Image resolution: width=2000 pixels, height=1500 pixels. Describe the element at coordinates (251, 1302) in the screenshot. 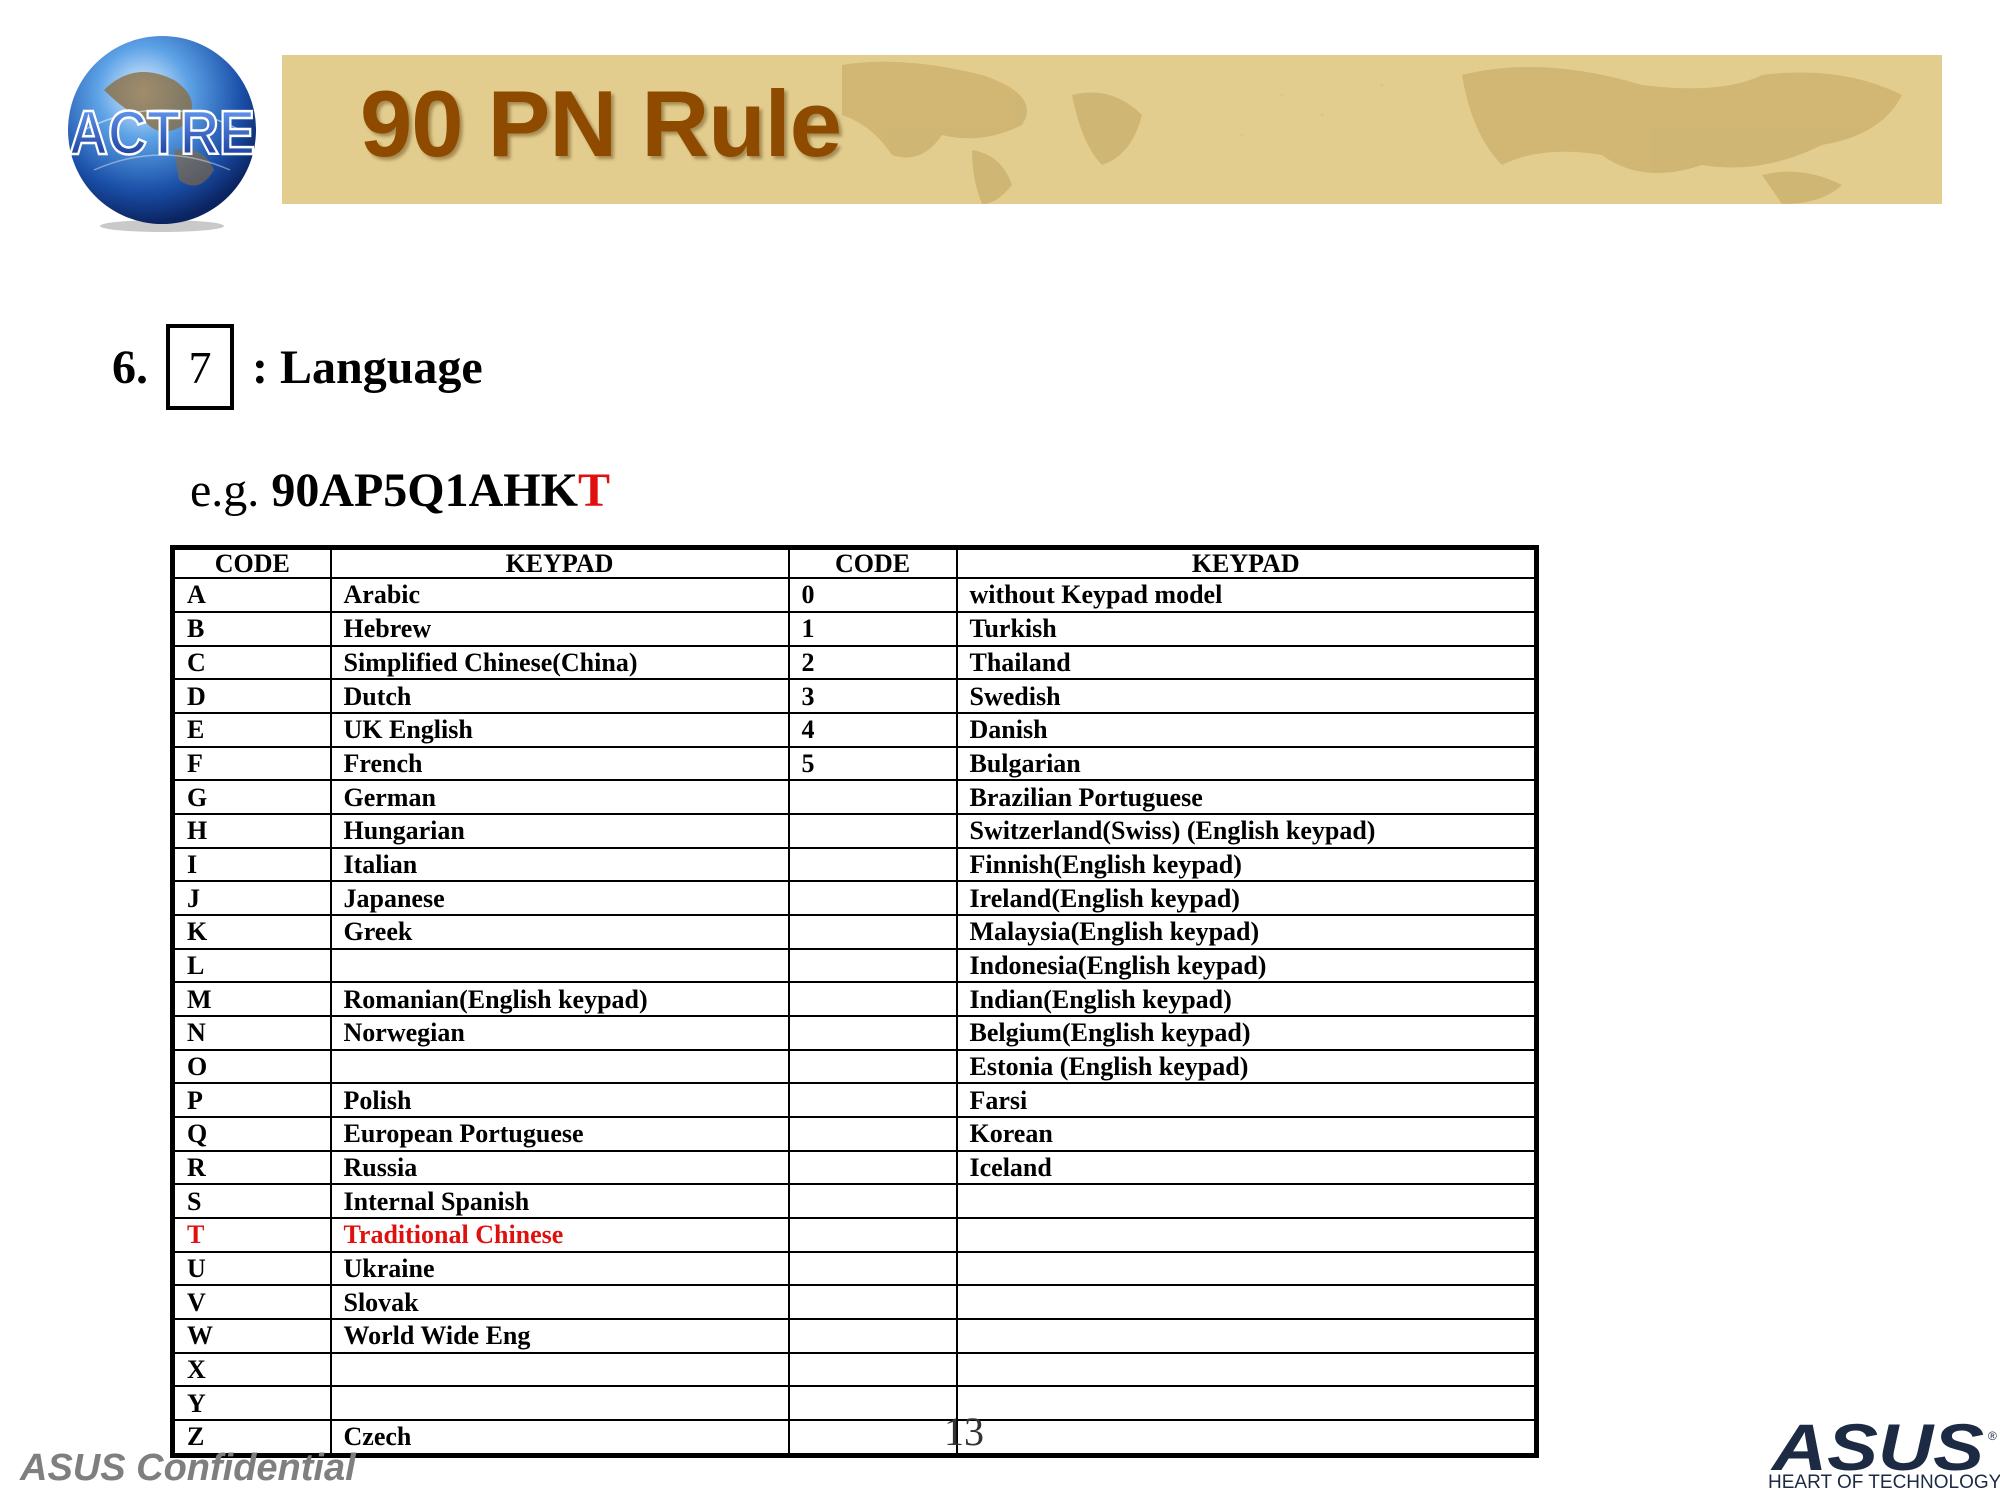

I see `code-cell: V` at that location.